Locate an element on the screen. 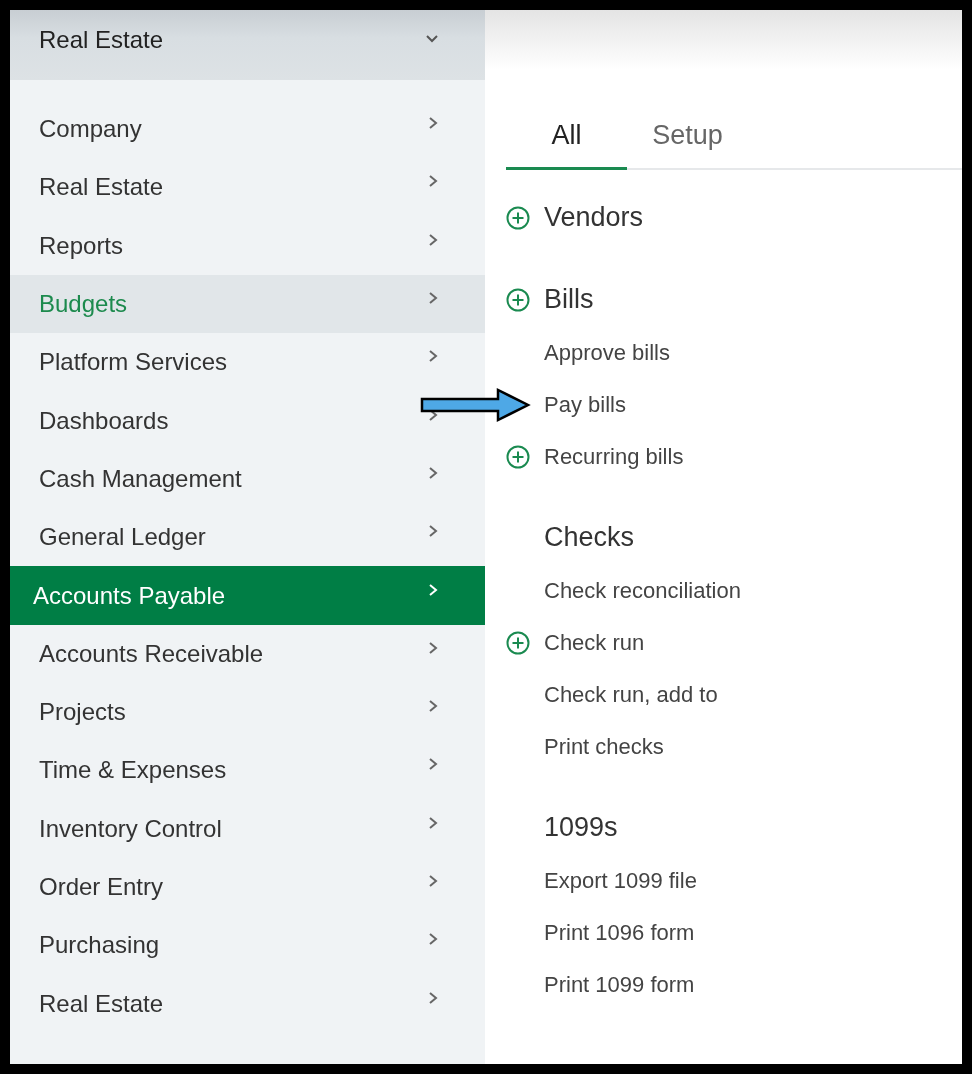  sidebar-item: Cash Management is located at coordinates (247, 479).